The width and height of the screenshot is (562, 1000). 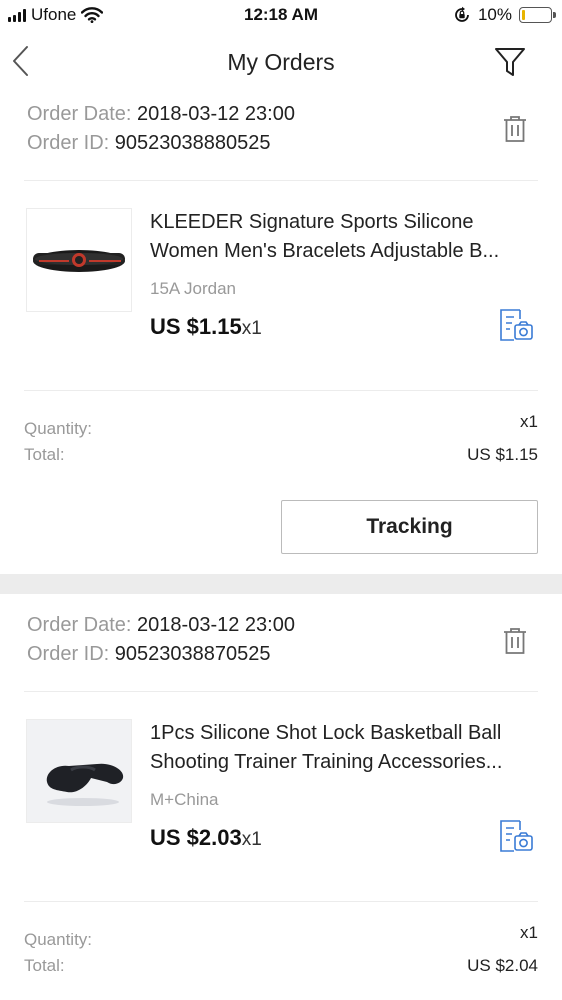 I want to click on status-right: 10%, so click(x=504, y=15).